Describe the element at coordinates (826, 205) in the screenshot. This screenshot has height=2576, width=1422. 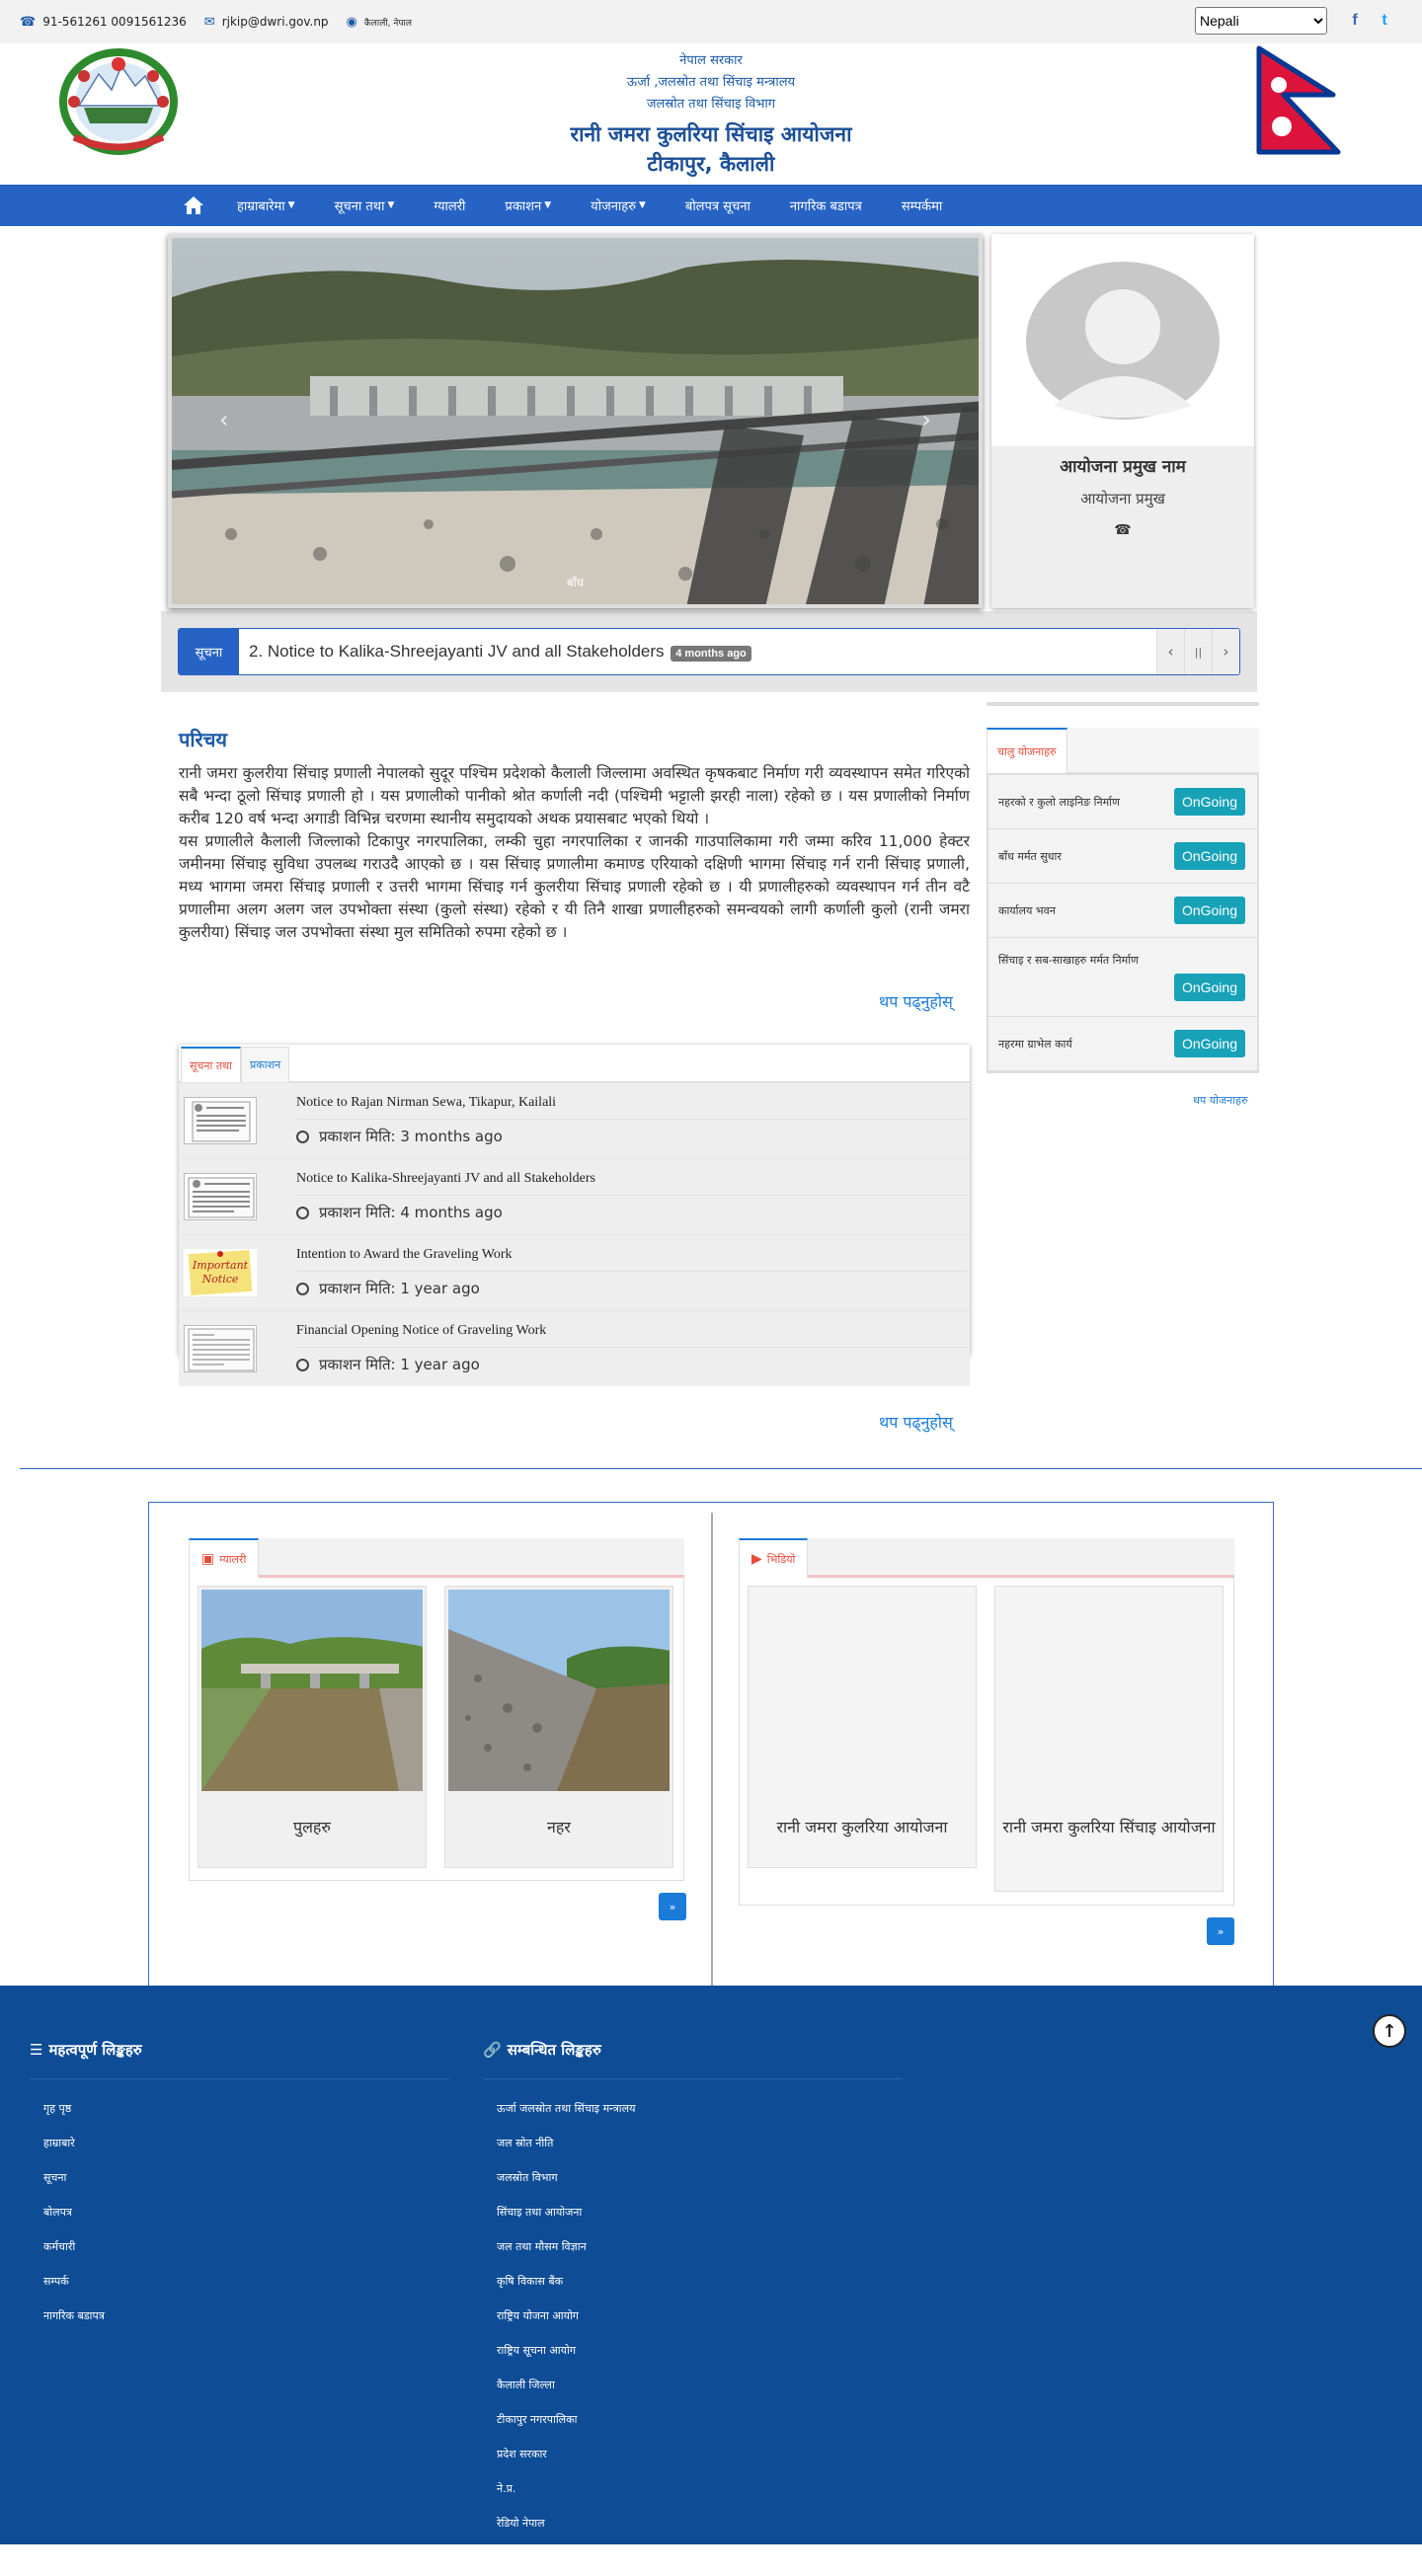
I see `nav-item-citizen-charter: नागरिक बडापत्र` at that location.